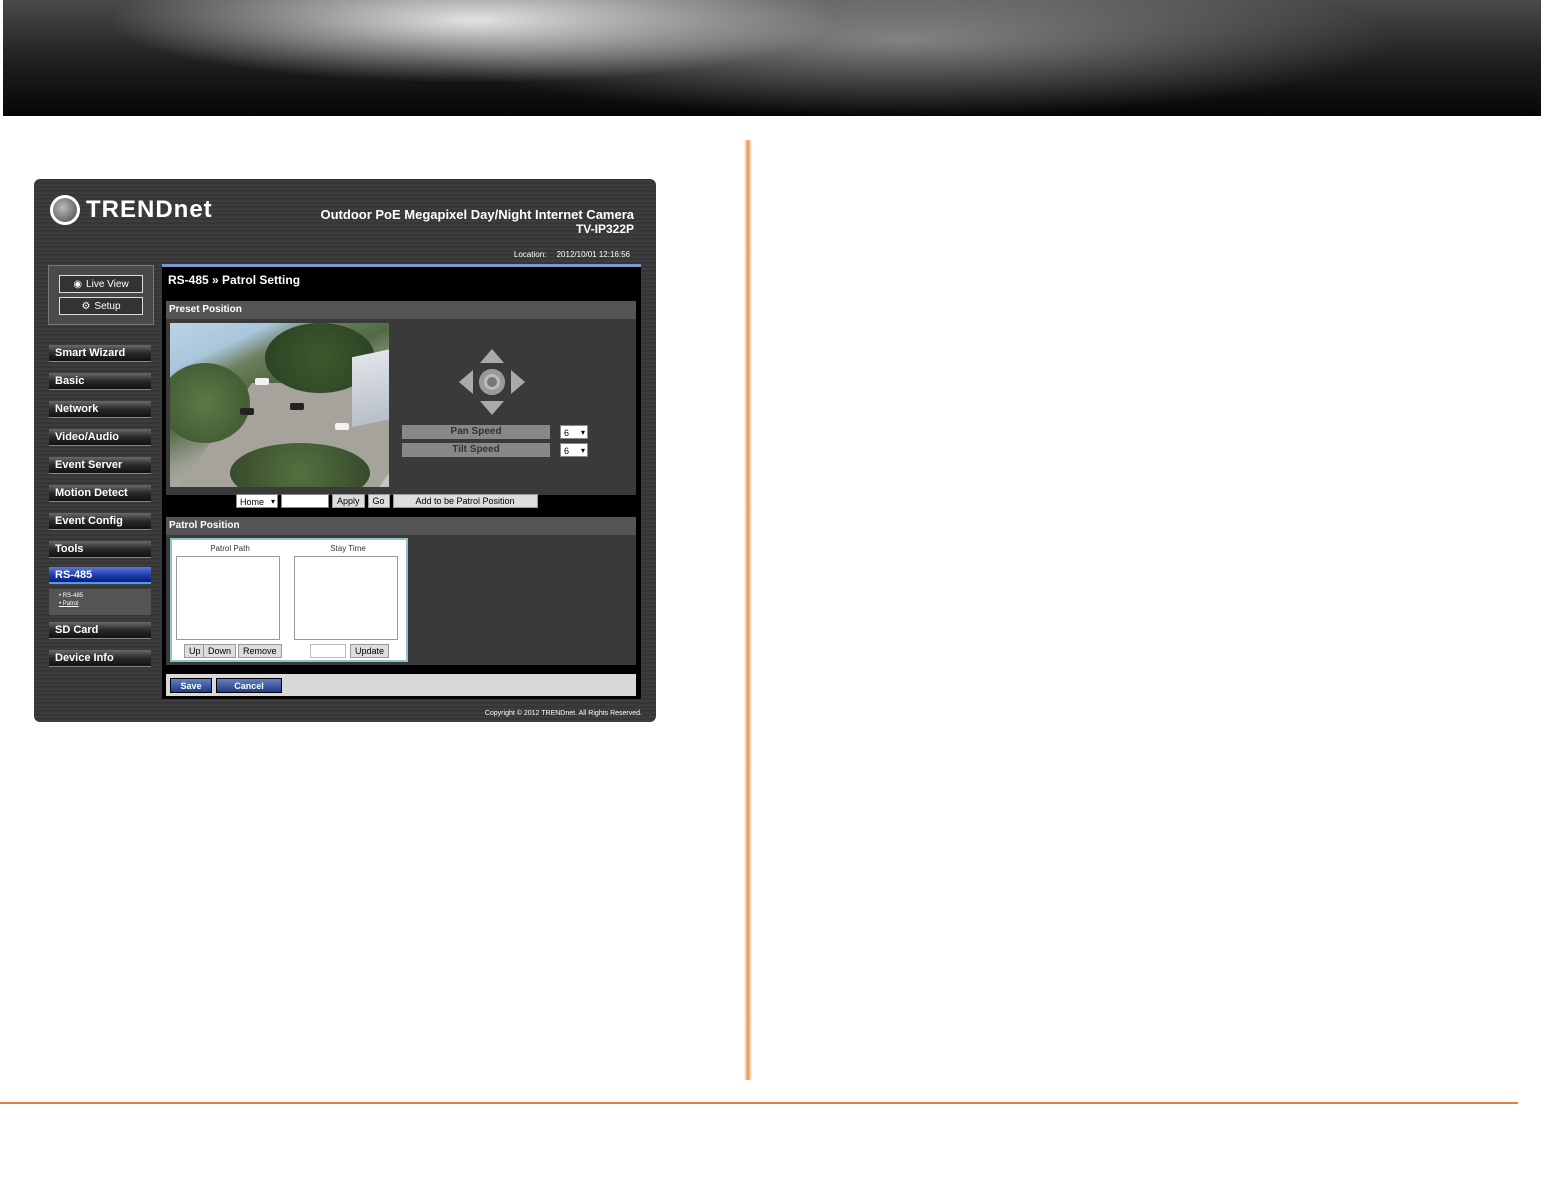 This screenshot has height=1200, width=1548. I want to click on pan-up-icon, so click(492, 356).